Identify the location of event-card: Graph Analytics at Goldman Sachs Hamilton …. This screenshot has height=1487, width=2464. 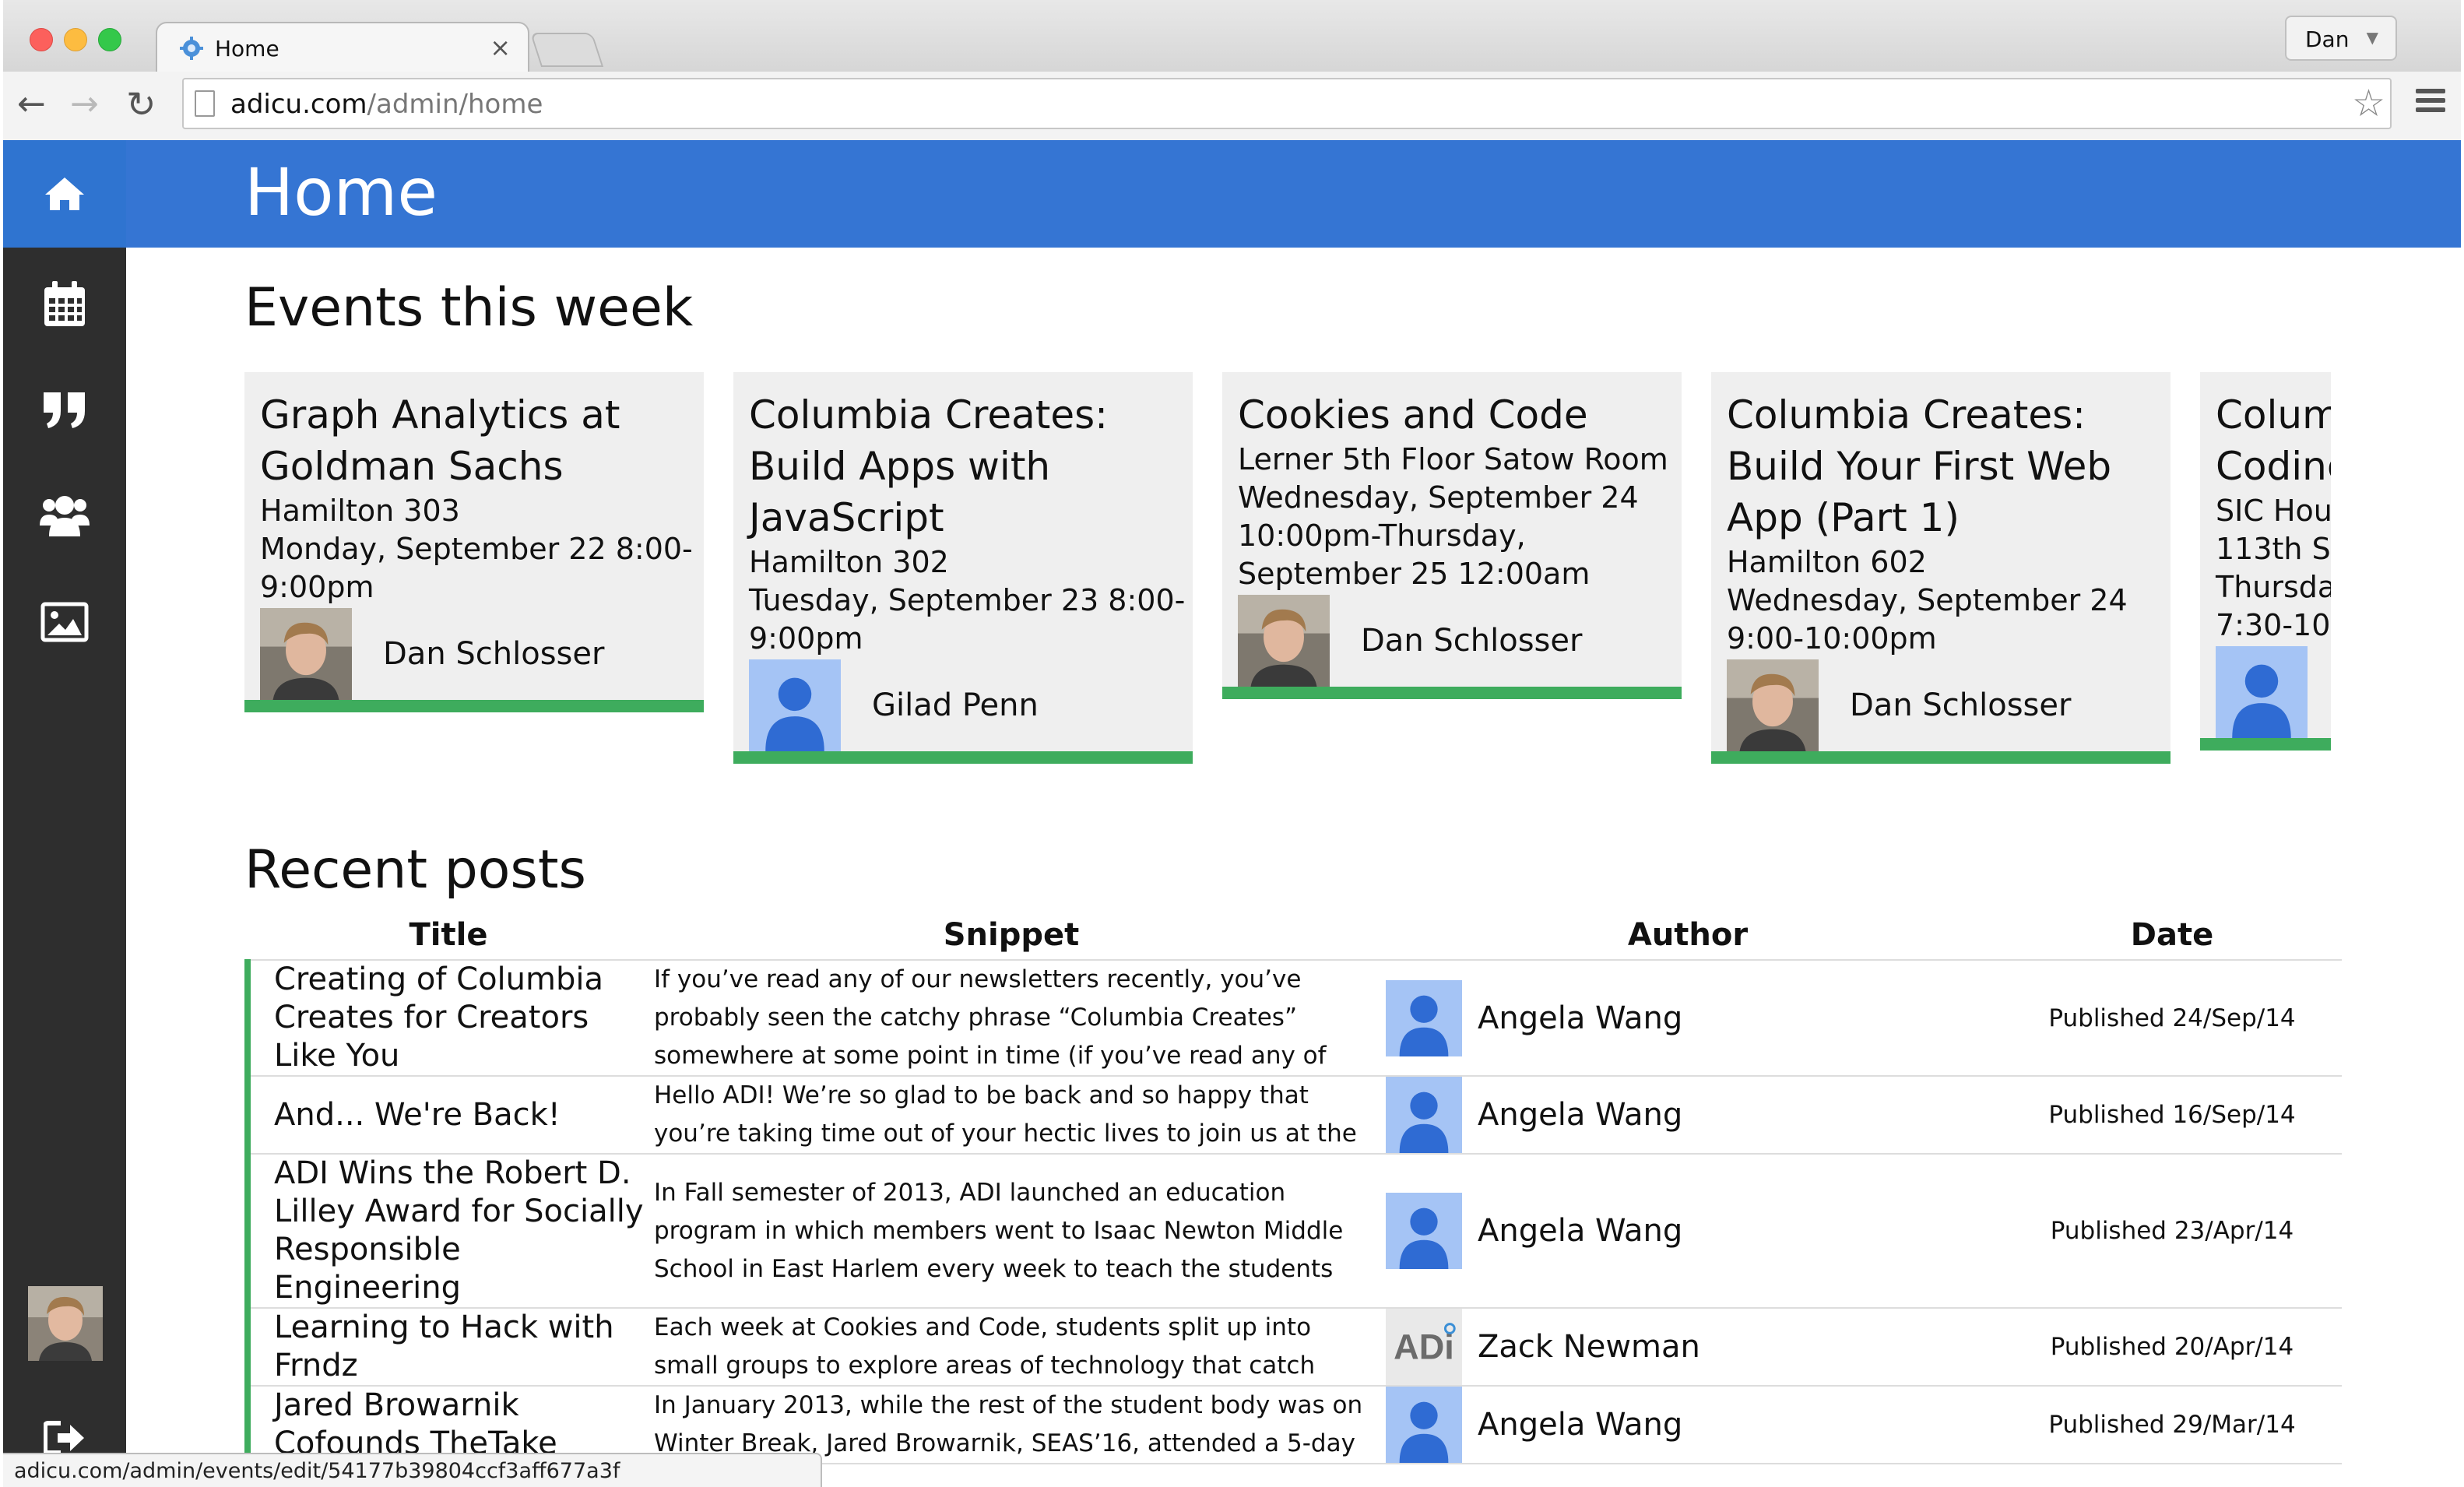
(474, 542).